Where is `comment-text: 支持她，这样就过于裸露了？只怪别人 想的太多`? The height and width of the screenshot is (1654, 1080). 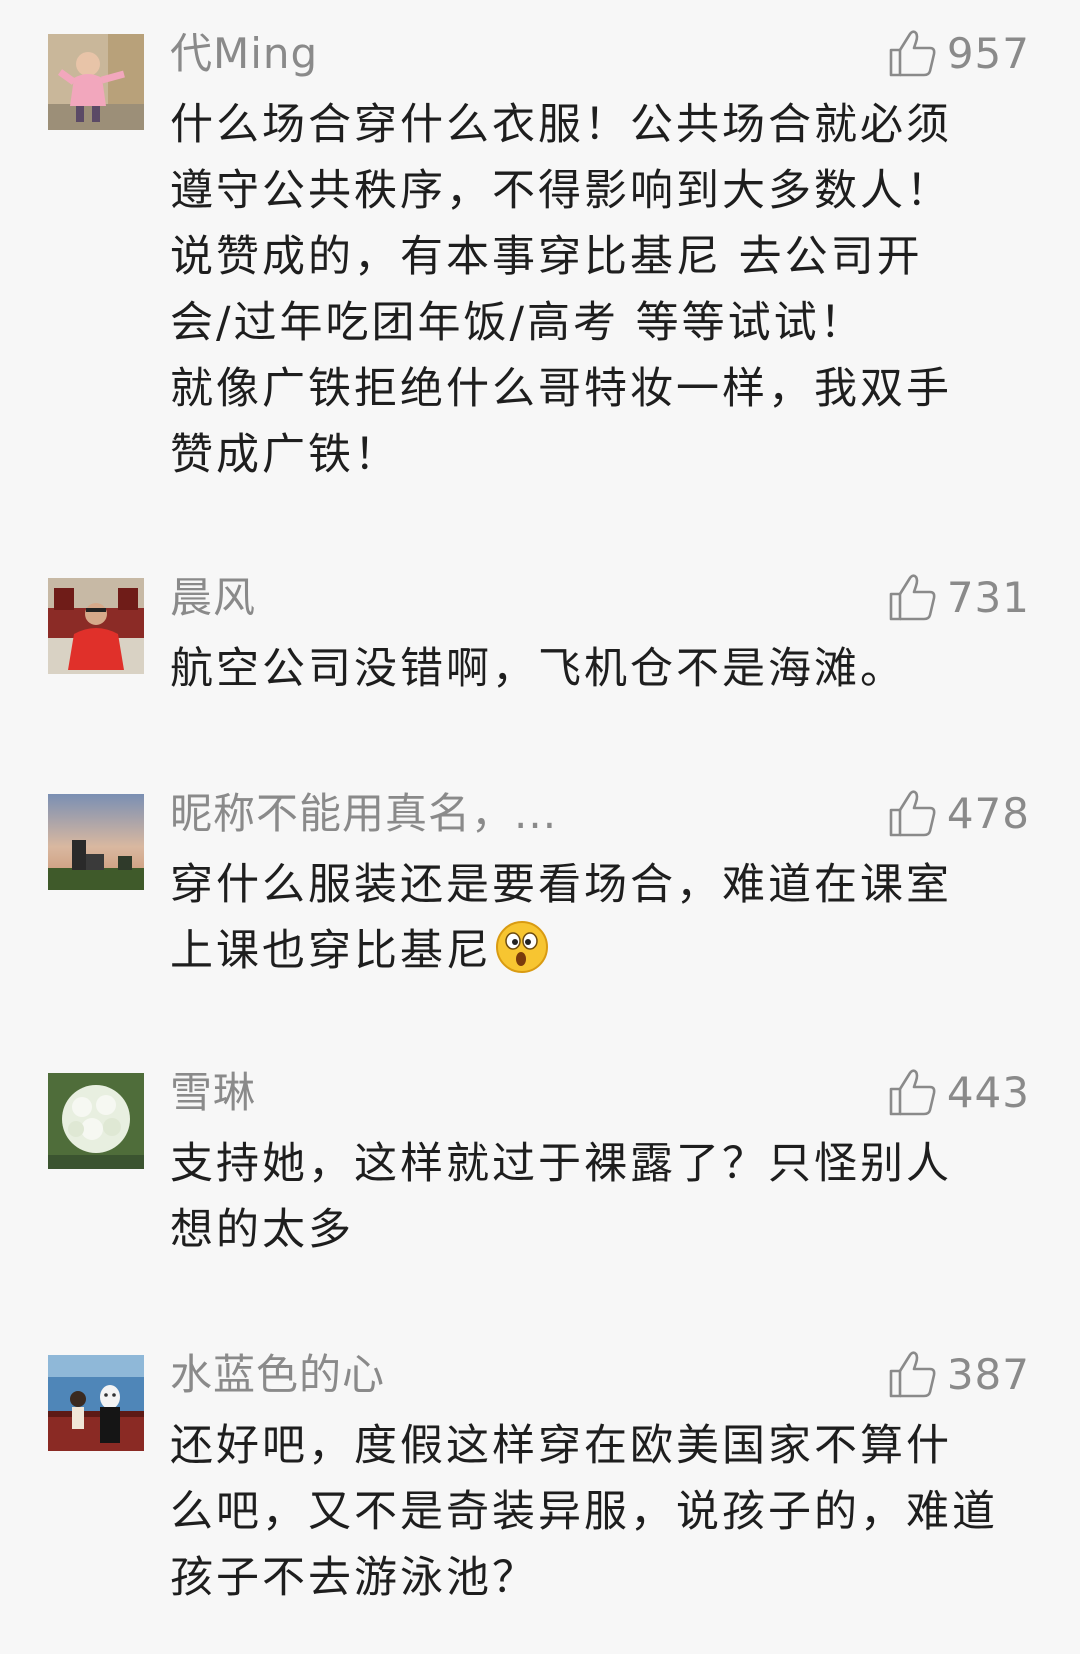 comment-text: 支持她，这样就过于裸露了？只怪别人 想的太多 is located at coordinates (600, 1197).